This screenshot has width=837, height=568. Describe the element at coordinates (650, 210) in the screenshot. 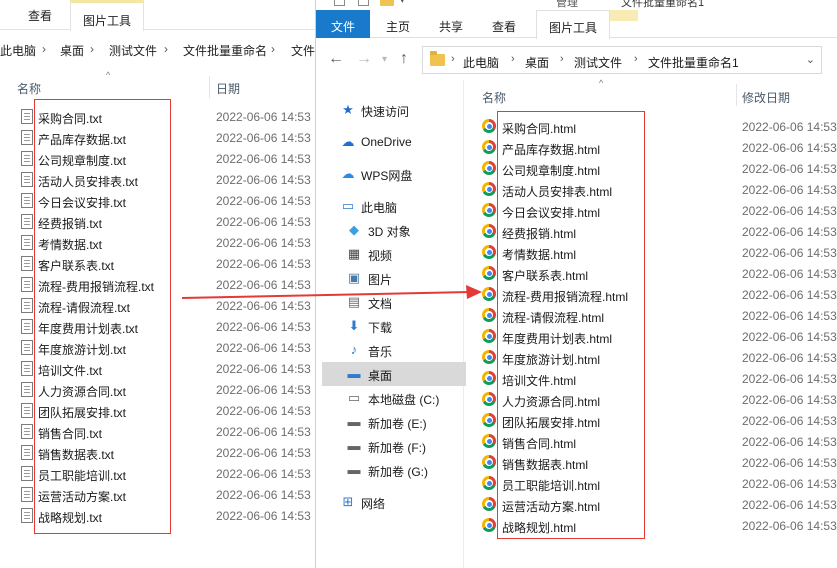

I see `list-item: 今日会议安排.html 2022-06-06 14:53` at that location.